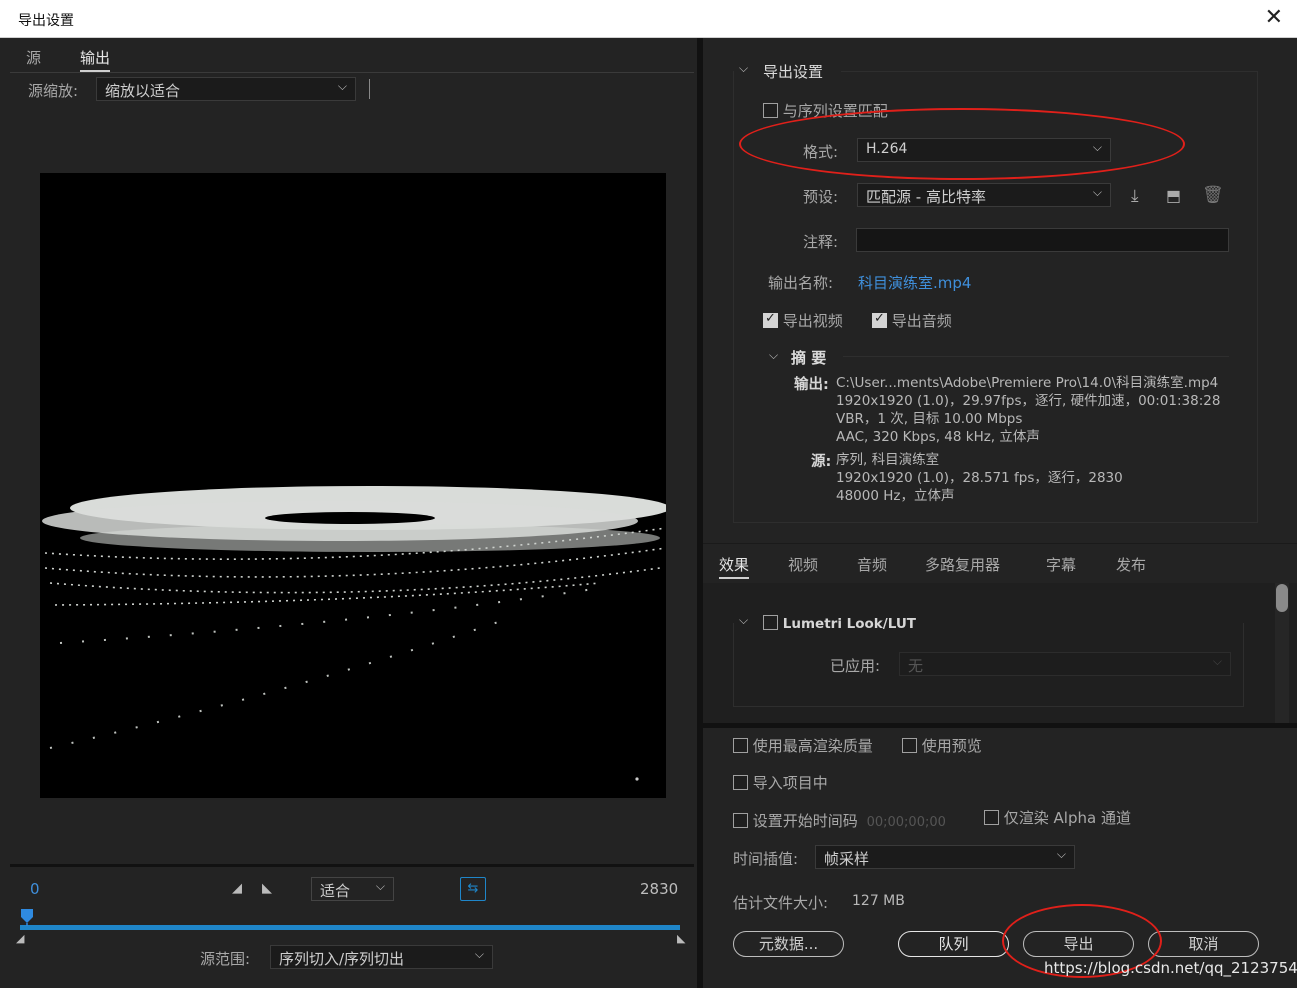 This screenshot has width=1297, height=988. Describe the element at coordinates (938, 437) in the screenshot. I see `summary-output-audio: AAC, 320 Kbps, 48 kHz, 立体声` at that location.